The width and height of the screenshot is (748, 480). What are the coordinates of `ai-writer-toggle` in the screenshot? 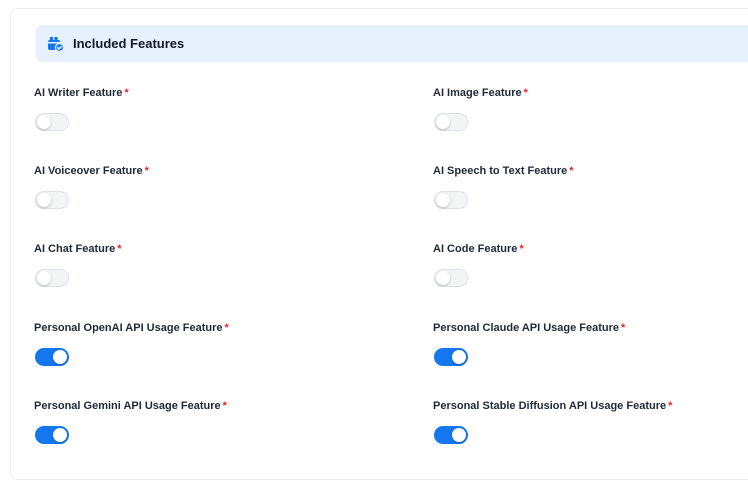 It's located at (52, 122).